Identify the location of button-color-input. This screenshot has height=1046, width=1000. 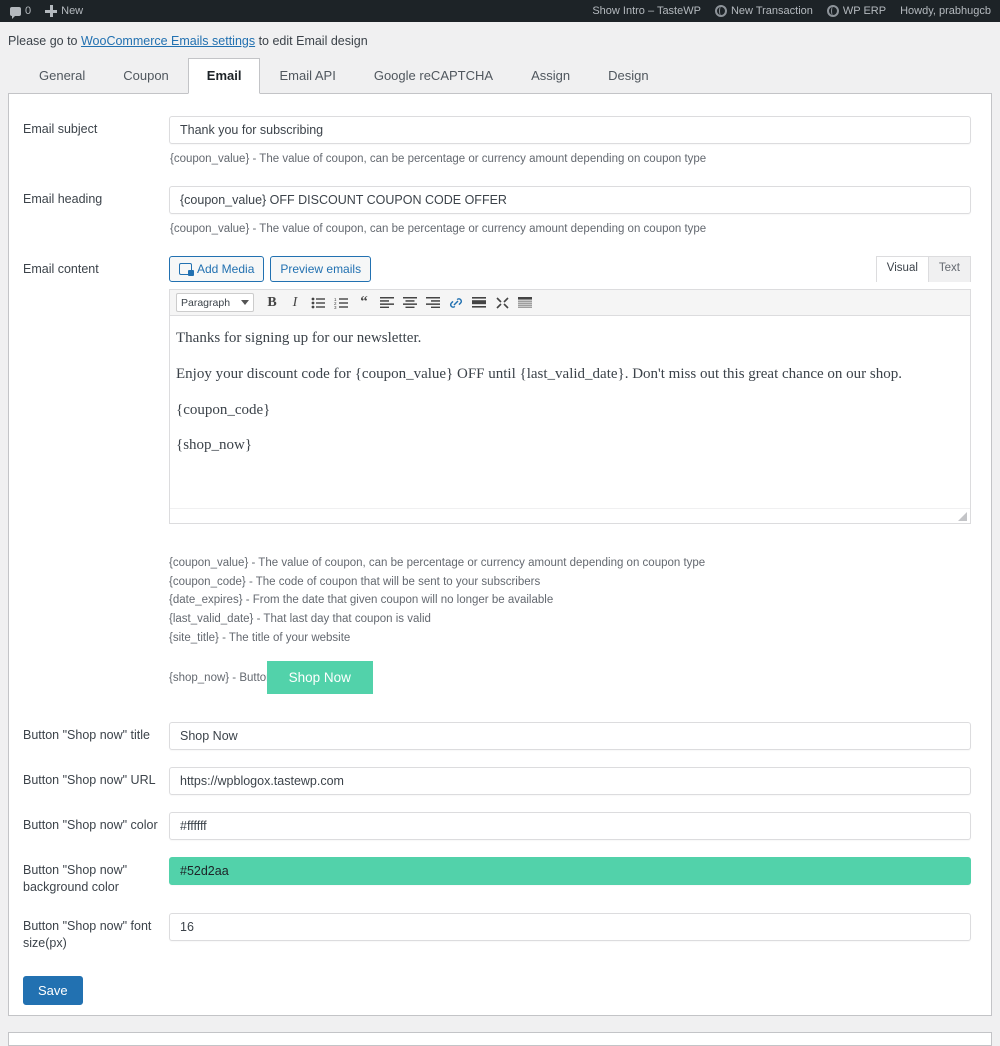
(570, 826).